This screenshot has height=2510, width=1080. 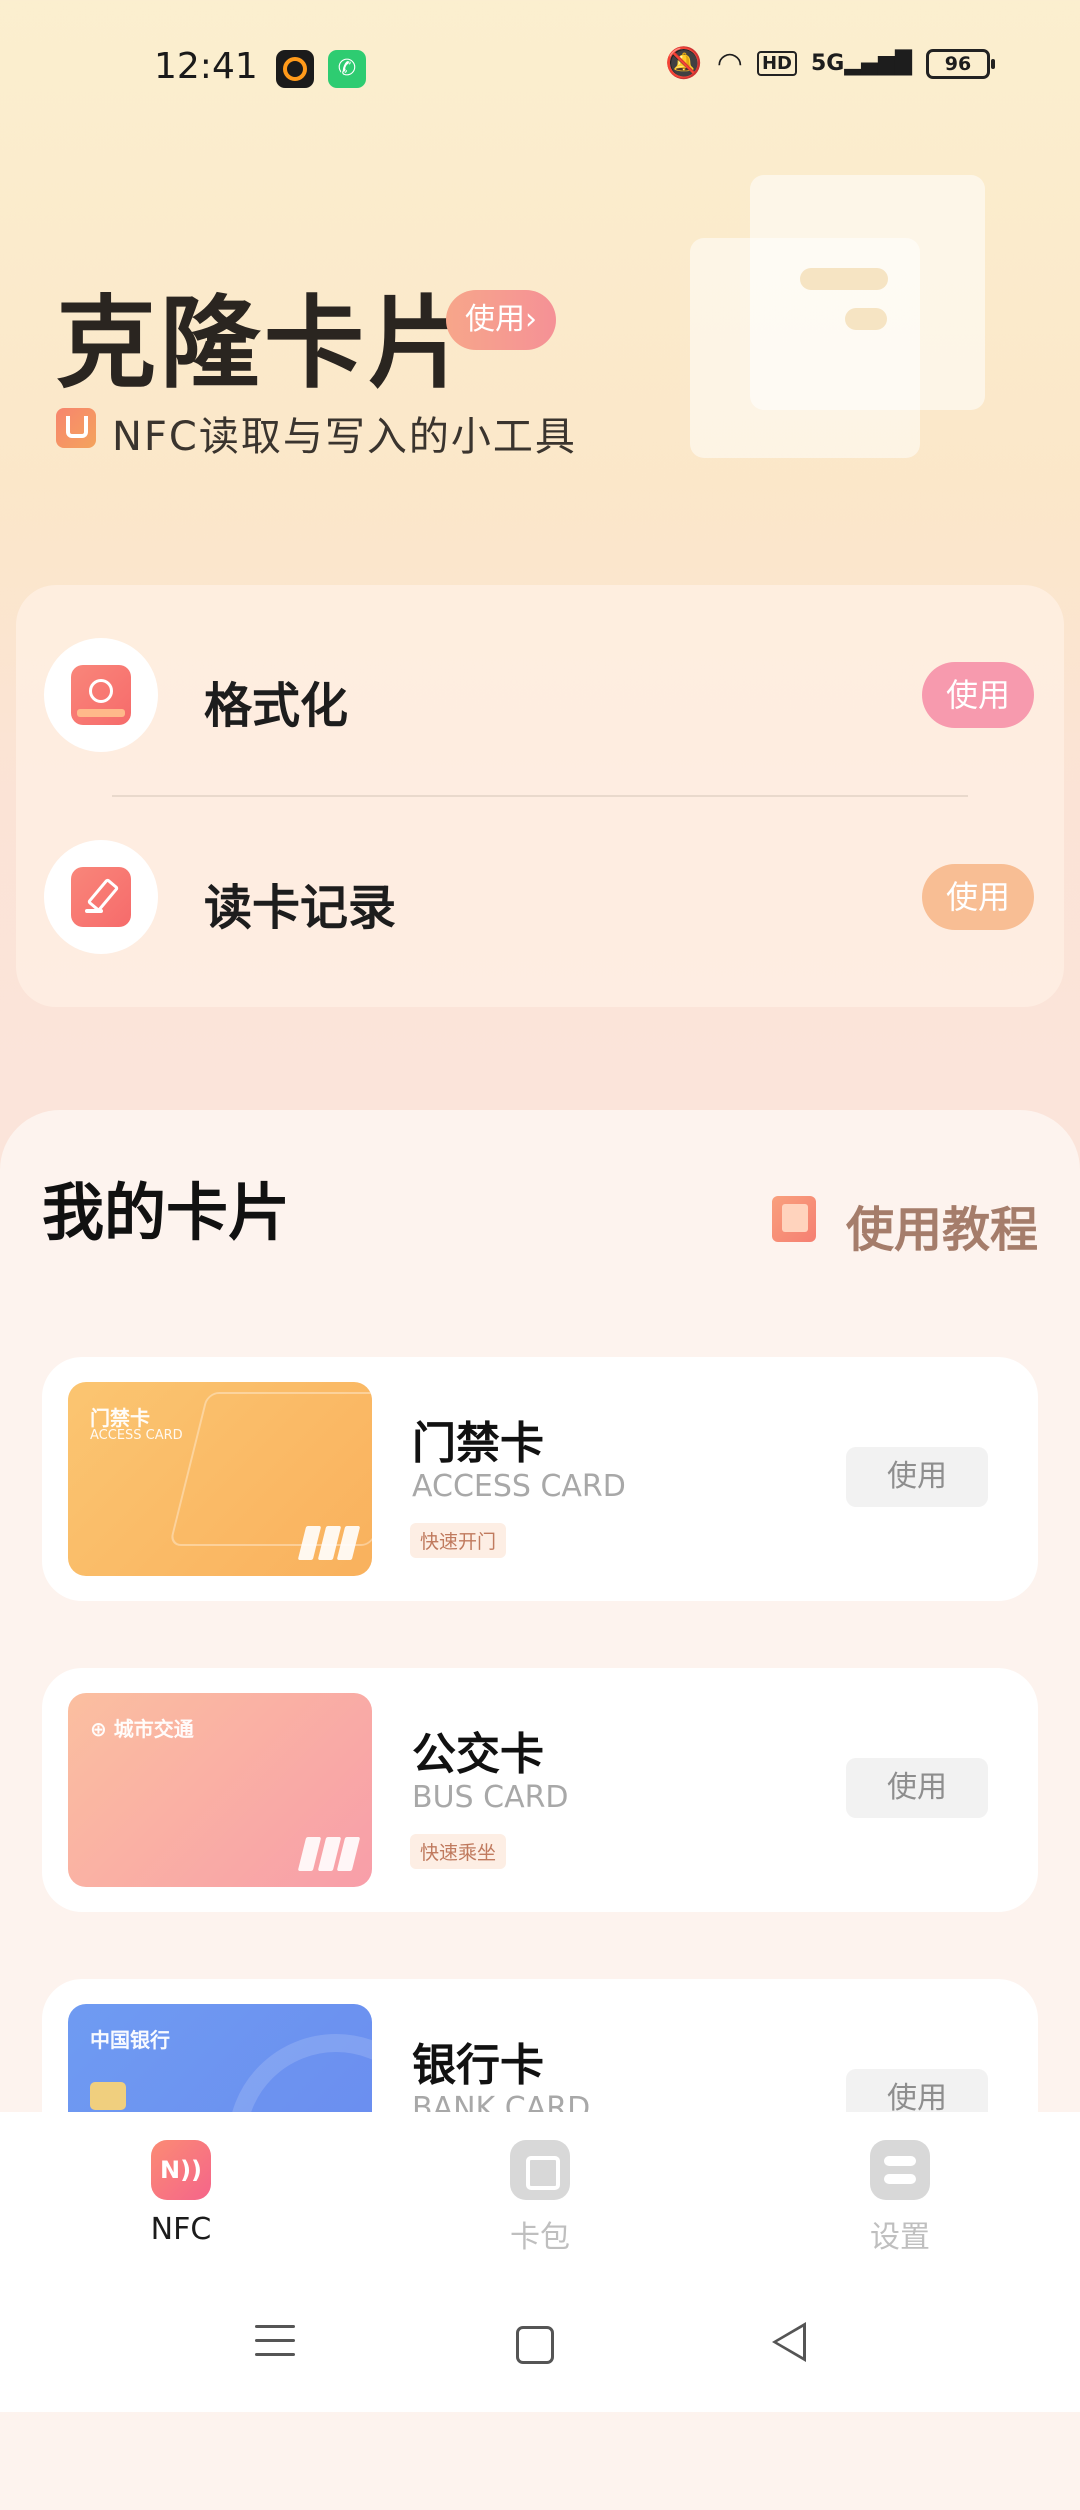 I want to click on nav-item-settings: 设置, so click(x=900, y=2198).